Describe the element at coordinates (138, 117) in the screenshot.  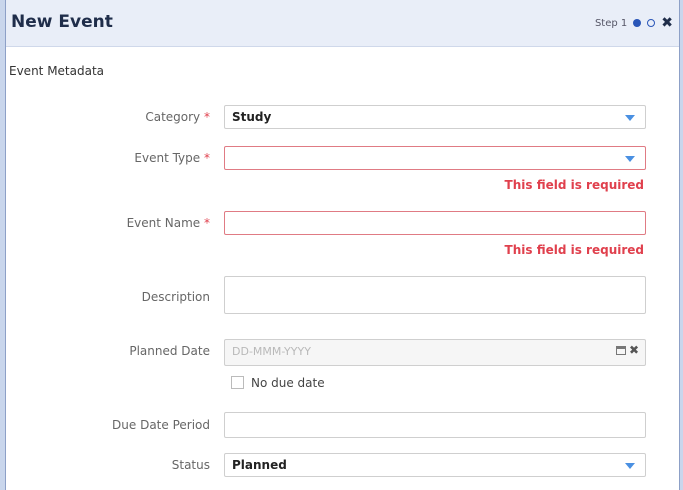
I see `category-label: Category *` at that location.